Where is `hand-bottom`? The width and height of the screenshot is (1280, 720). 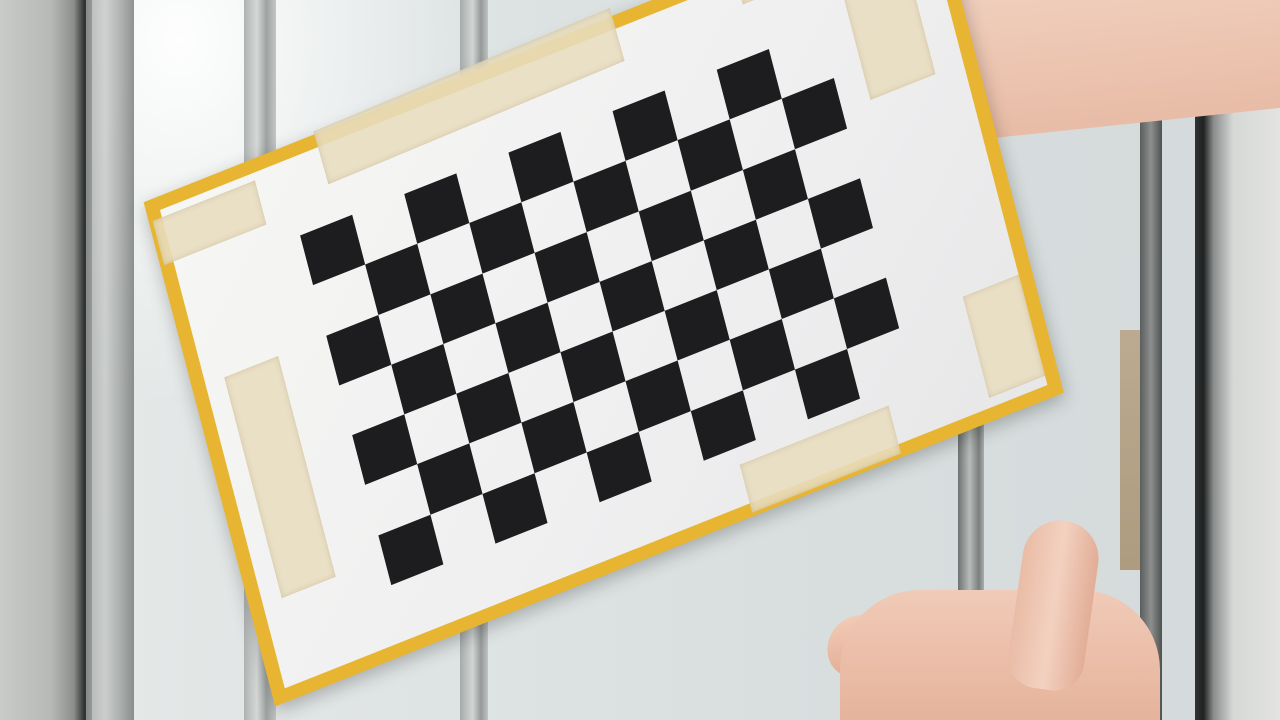 hand-bottom is located at coordinates (1000, 655).